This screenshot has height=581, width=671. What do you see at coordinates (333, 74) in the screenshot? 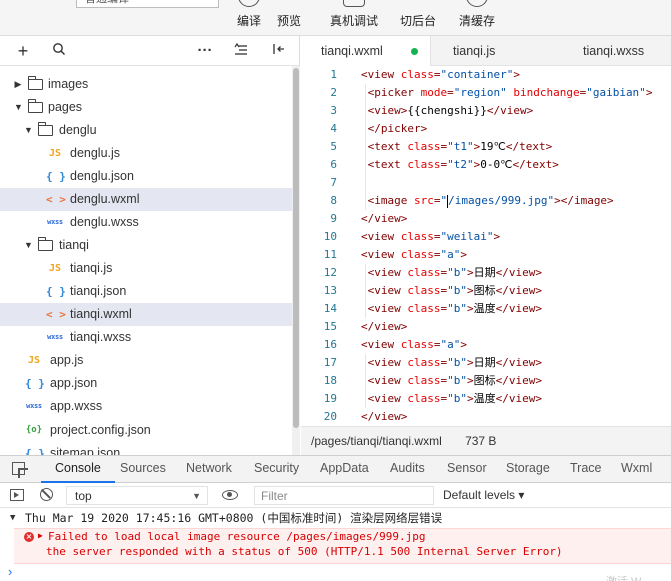
I see `line-number: 1` at bounding box center [333, 74].